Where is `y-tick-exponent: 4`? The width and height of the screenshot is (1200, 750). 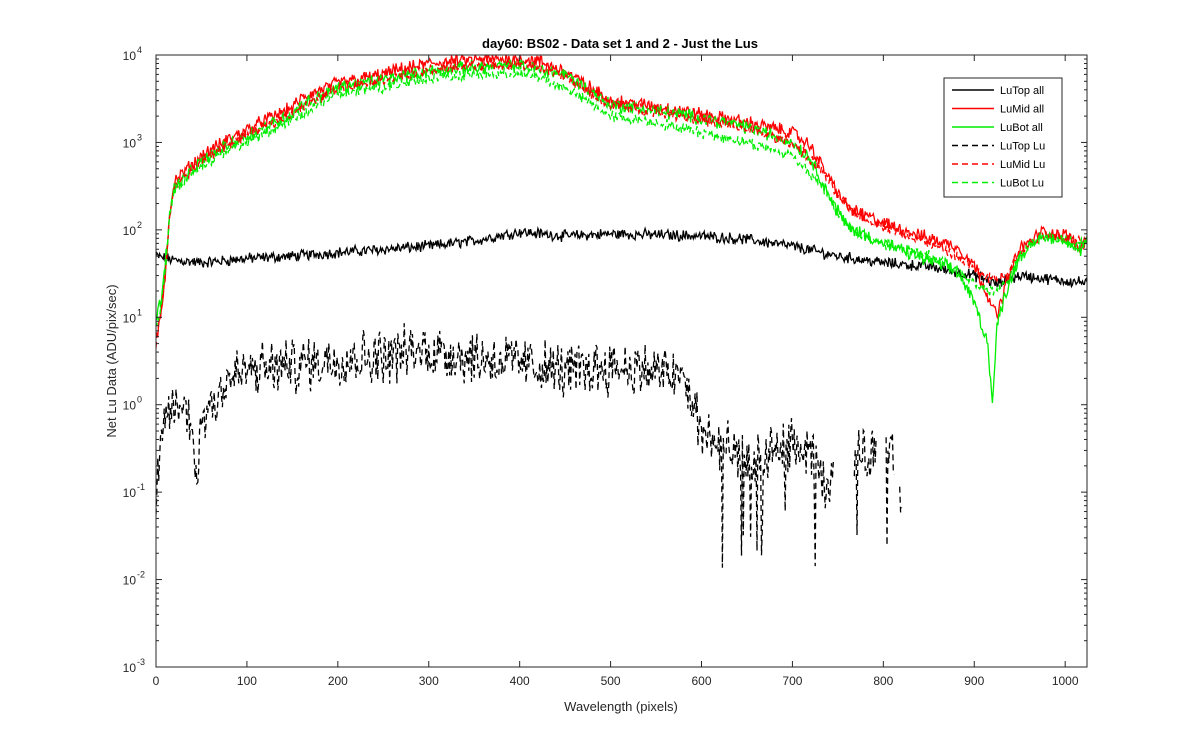
y-tick-exponent: 4 is located at coordinates (139, 50).